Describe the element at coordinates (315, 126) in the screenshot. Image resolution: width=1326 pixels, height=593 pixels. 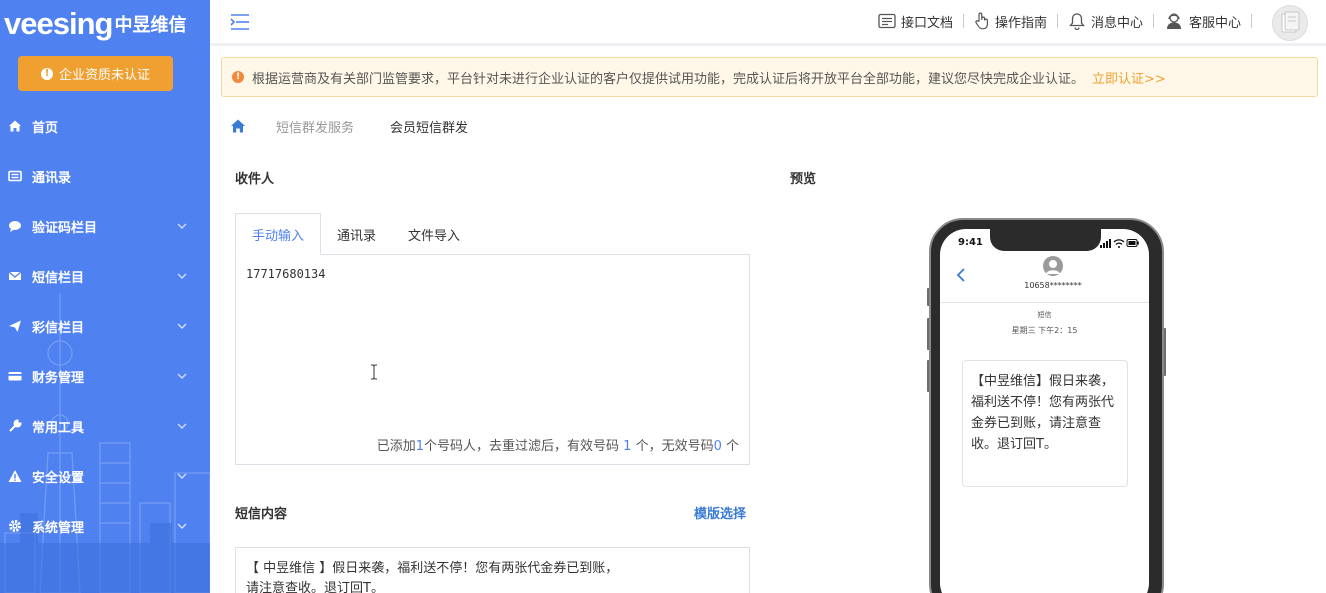
I see `breadcrumb-level1: 短信群发服务` at that location.